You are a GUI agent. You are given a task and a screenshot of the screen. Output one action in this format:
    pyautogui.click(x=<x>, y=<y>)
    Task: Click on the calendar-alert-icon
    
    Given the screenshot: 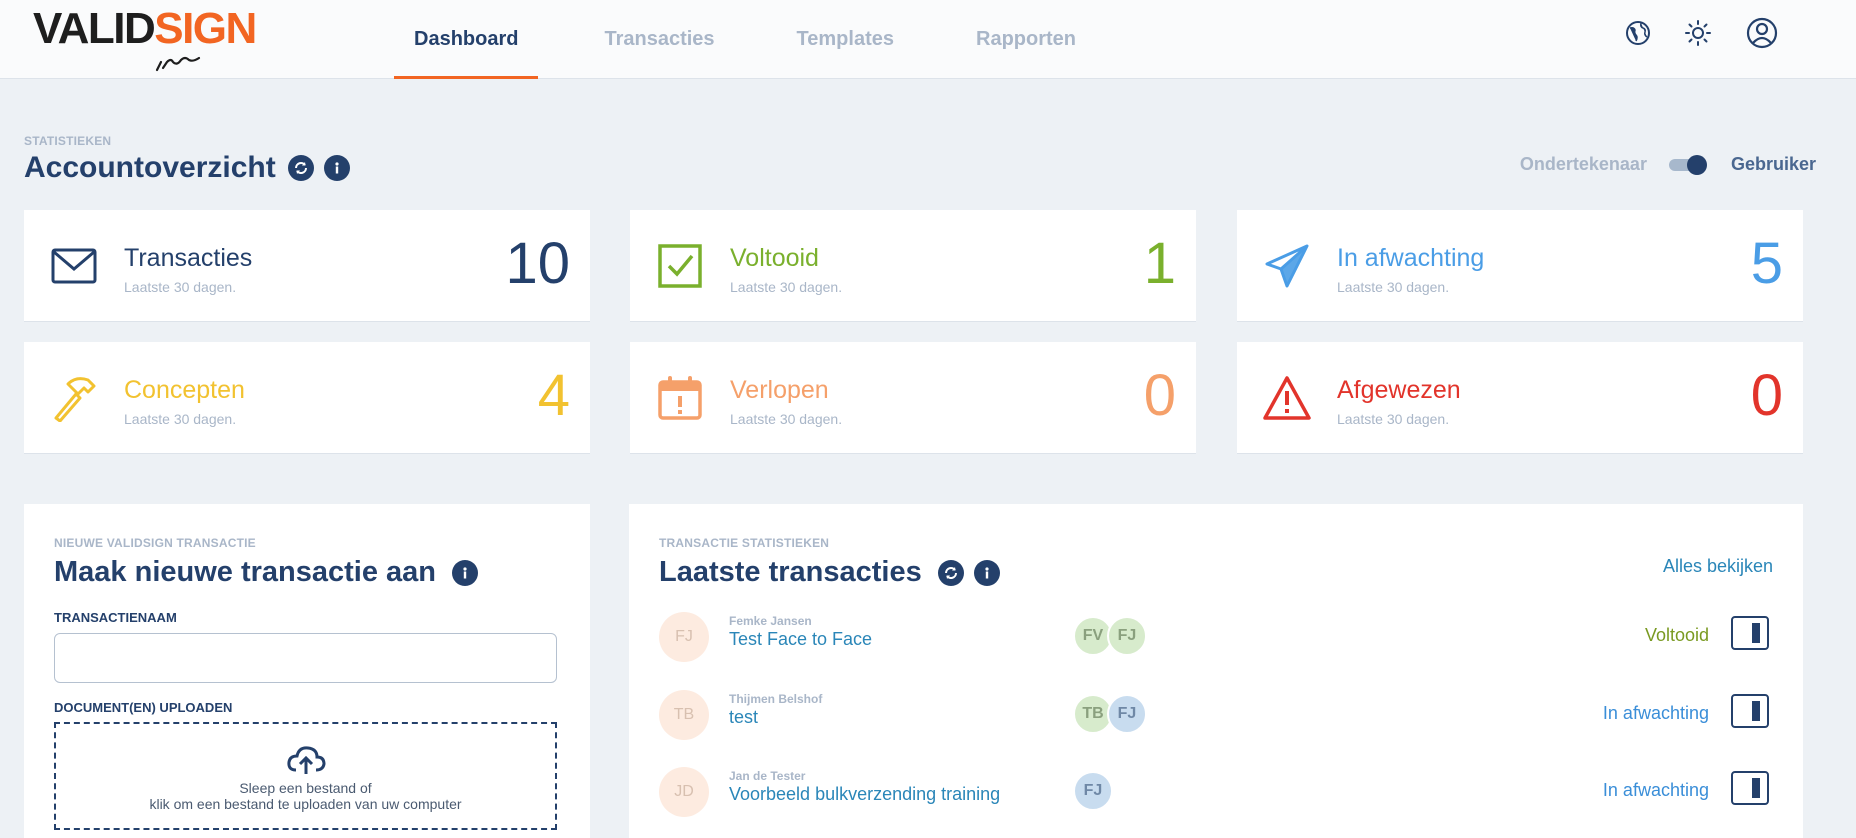 What is the action you would take?
    pyautogui.click(x=680, y=398)
    